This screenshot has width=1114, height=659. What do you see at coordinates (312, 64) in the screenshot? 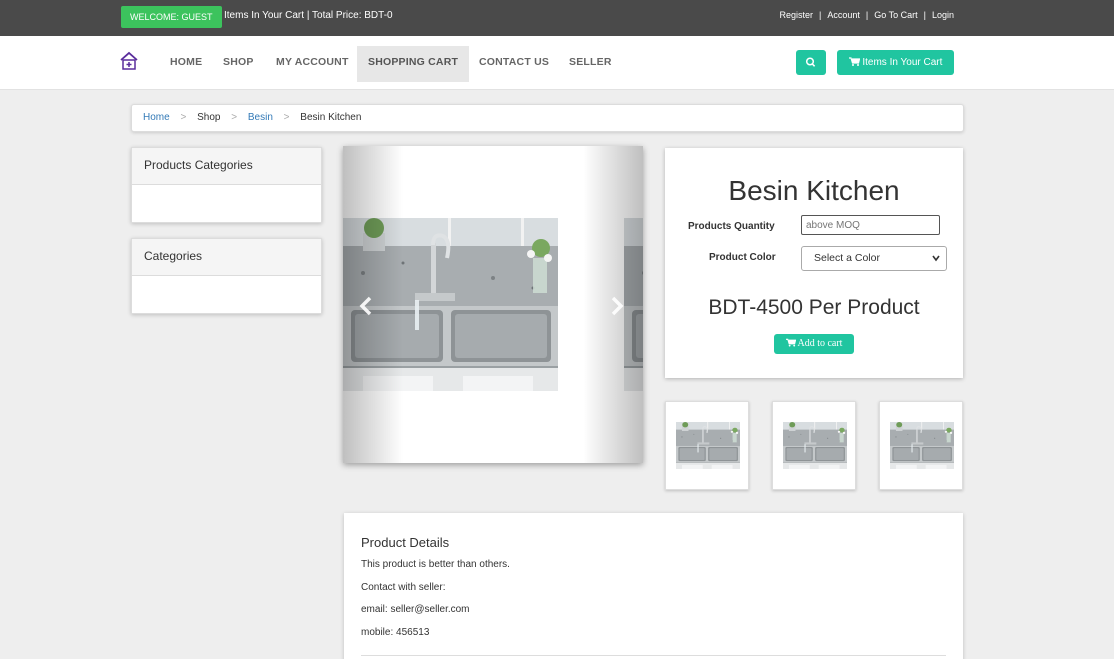
I see `nav-my-account: MY ACCOUNT` at bounding box center [312, 64].